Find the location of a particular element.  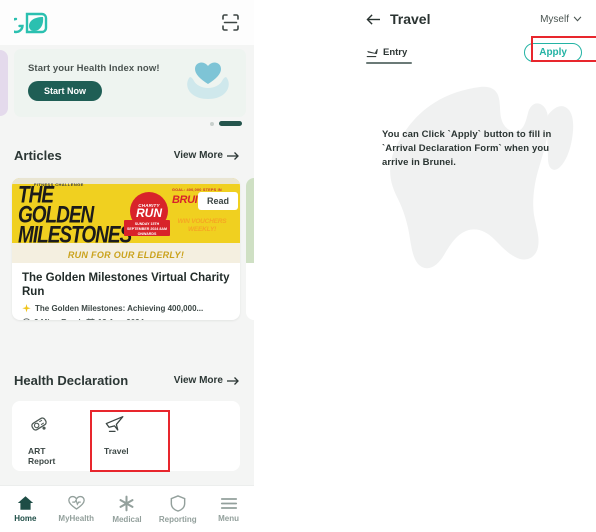

article-read-button: Read is located at coordinates (218, 201).